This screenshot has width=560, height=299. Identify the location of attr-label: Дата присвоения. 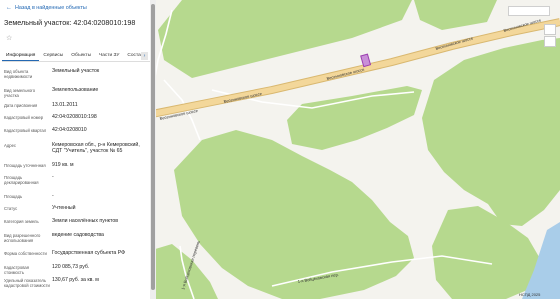
(21, 105).